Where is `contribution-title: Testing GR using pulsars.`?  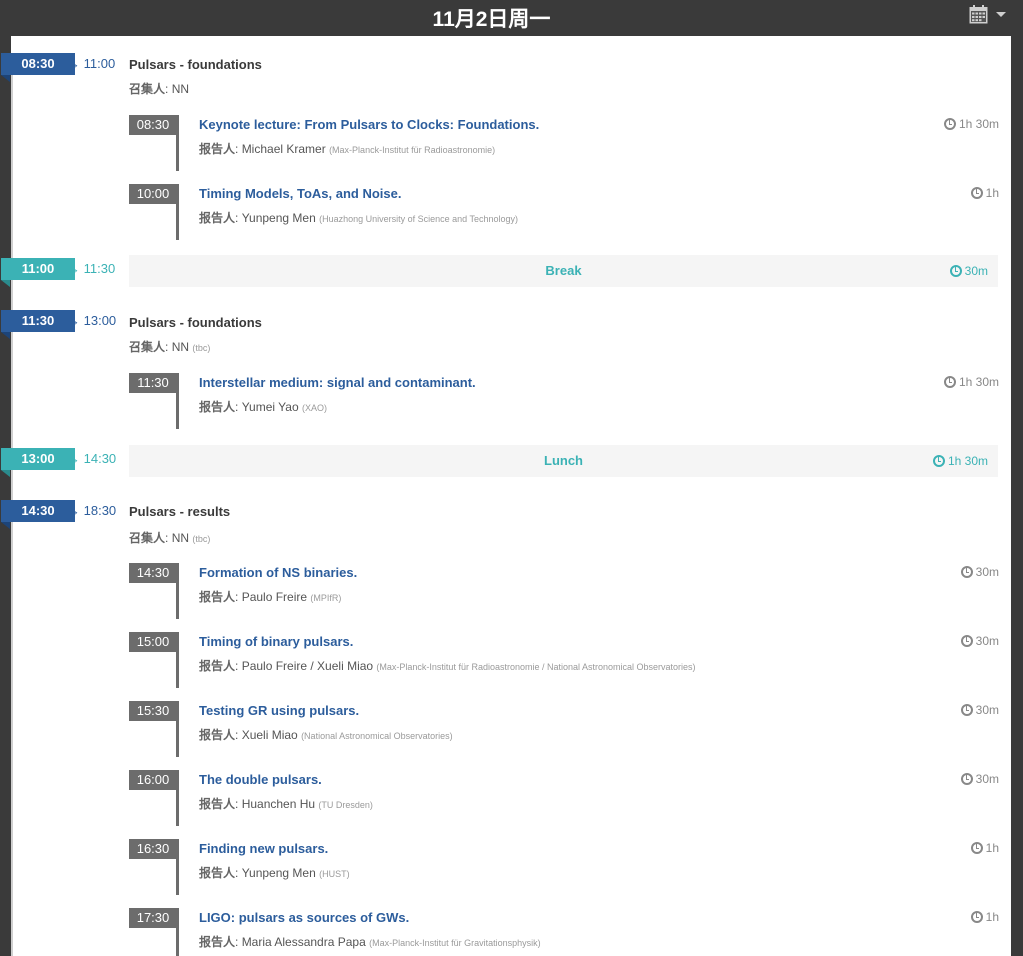 contribution-title: Testing GR using pulsars. is located at coordinates (279, 710).